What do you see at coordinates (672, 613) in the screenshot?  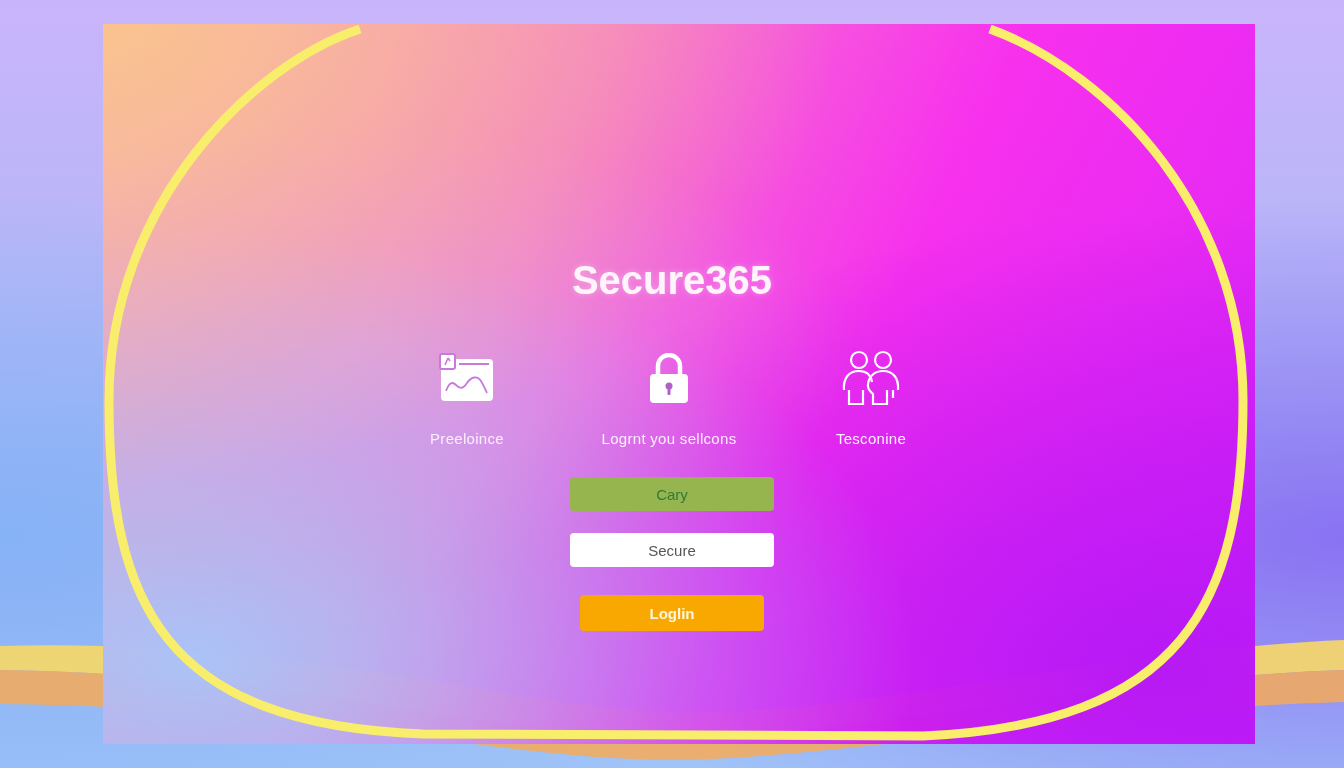 I see `login-button: Loglin` at bounding box center [672, 613].